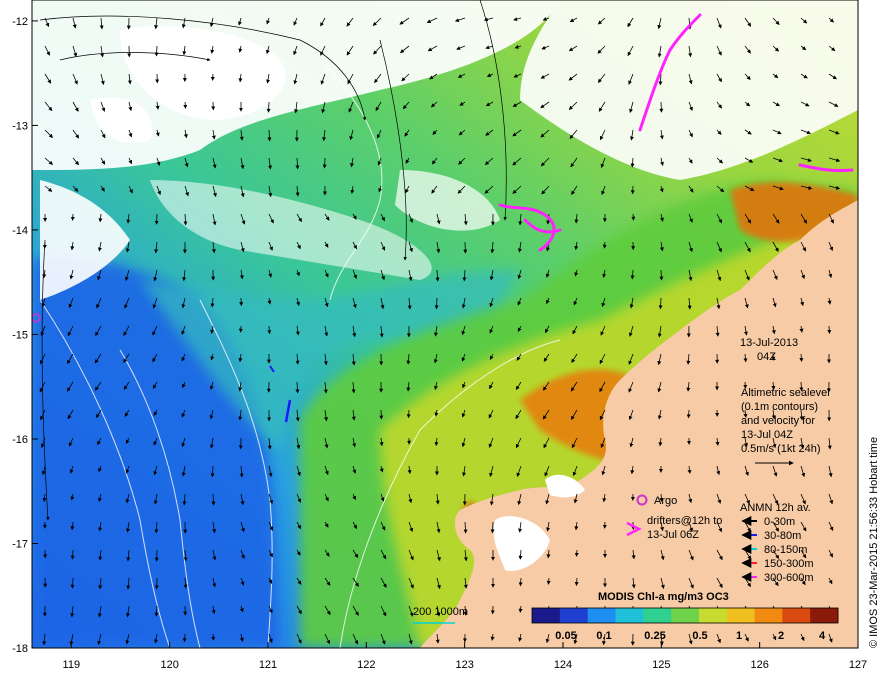  What do you see at coordinates (563, 665) in the screenshot?
I see `lon-tick-label: 124` at bounding box center [563, 665].